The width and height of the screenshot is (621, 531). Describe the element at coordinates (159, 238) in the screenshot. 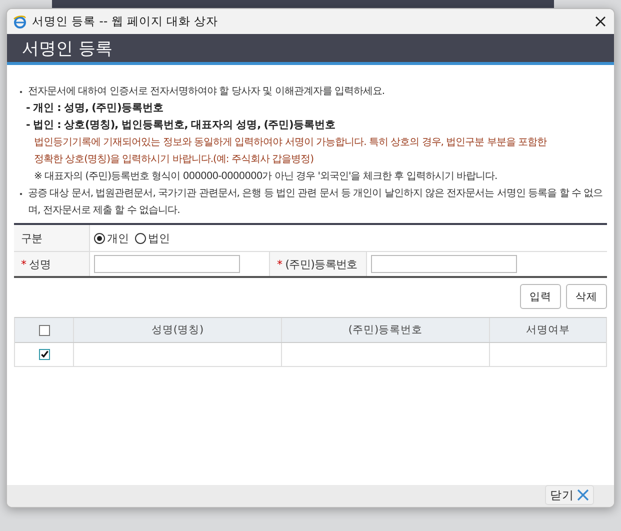

I see `radio-label: 법인` at that location.